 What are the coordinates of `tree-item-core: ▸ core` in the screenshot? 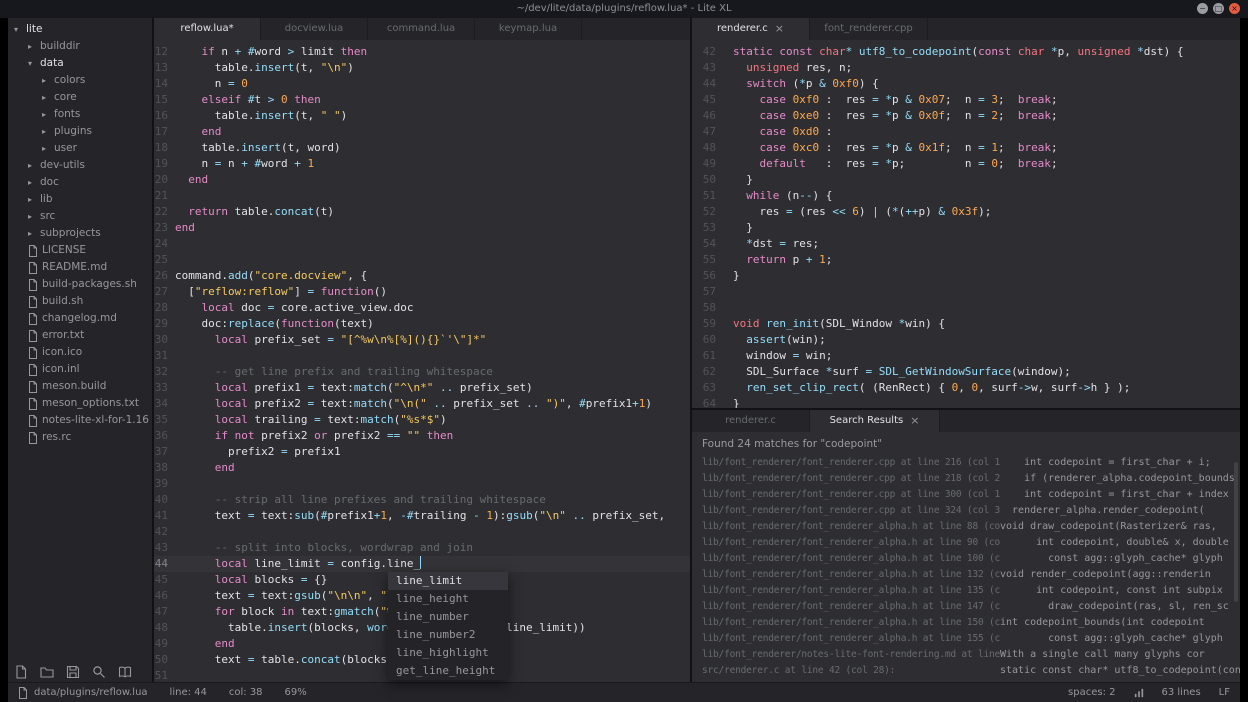 It's located at (80, 97).